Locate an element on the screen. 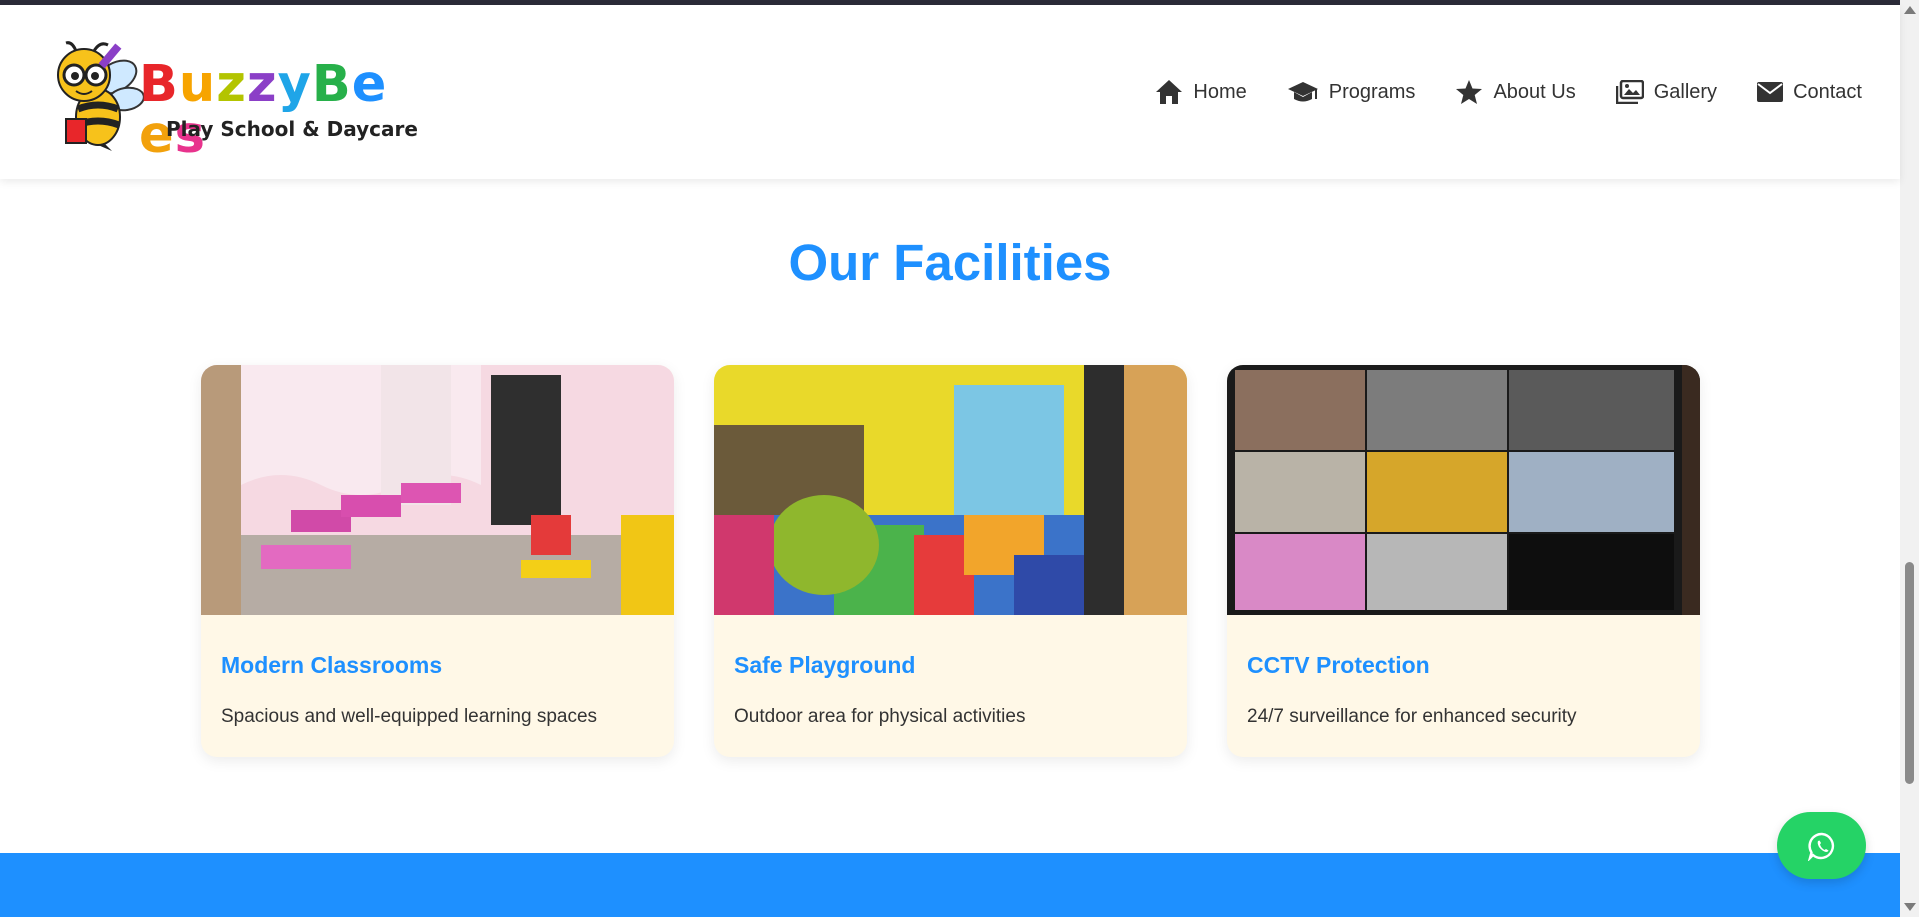 This screenshot has width=1919, height=917. star-icon is located at coordinates (1469, 92).